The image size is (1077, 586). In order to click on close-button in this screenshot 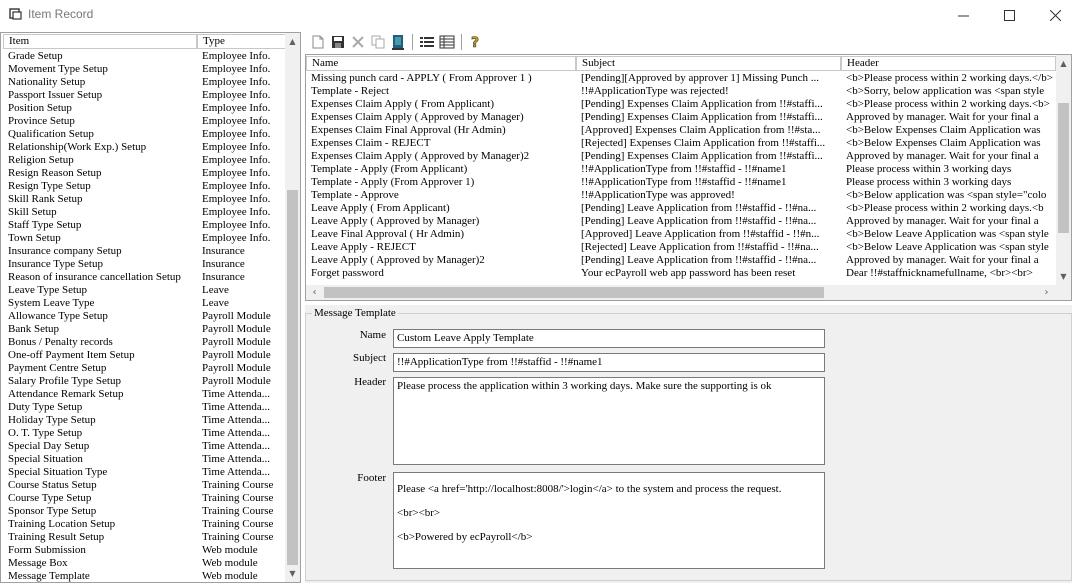, I will do `click(1054, 15)`.